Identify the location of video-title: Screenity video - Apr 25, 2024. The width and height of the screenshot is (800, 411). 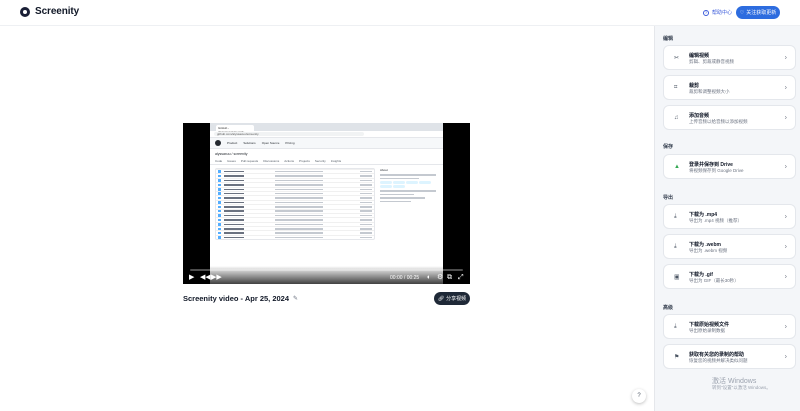
(236, 298).